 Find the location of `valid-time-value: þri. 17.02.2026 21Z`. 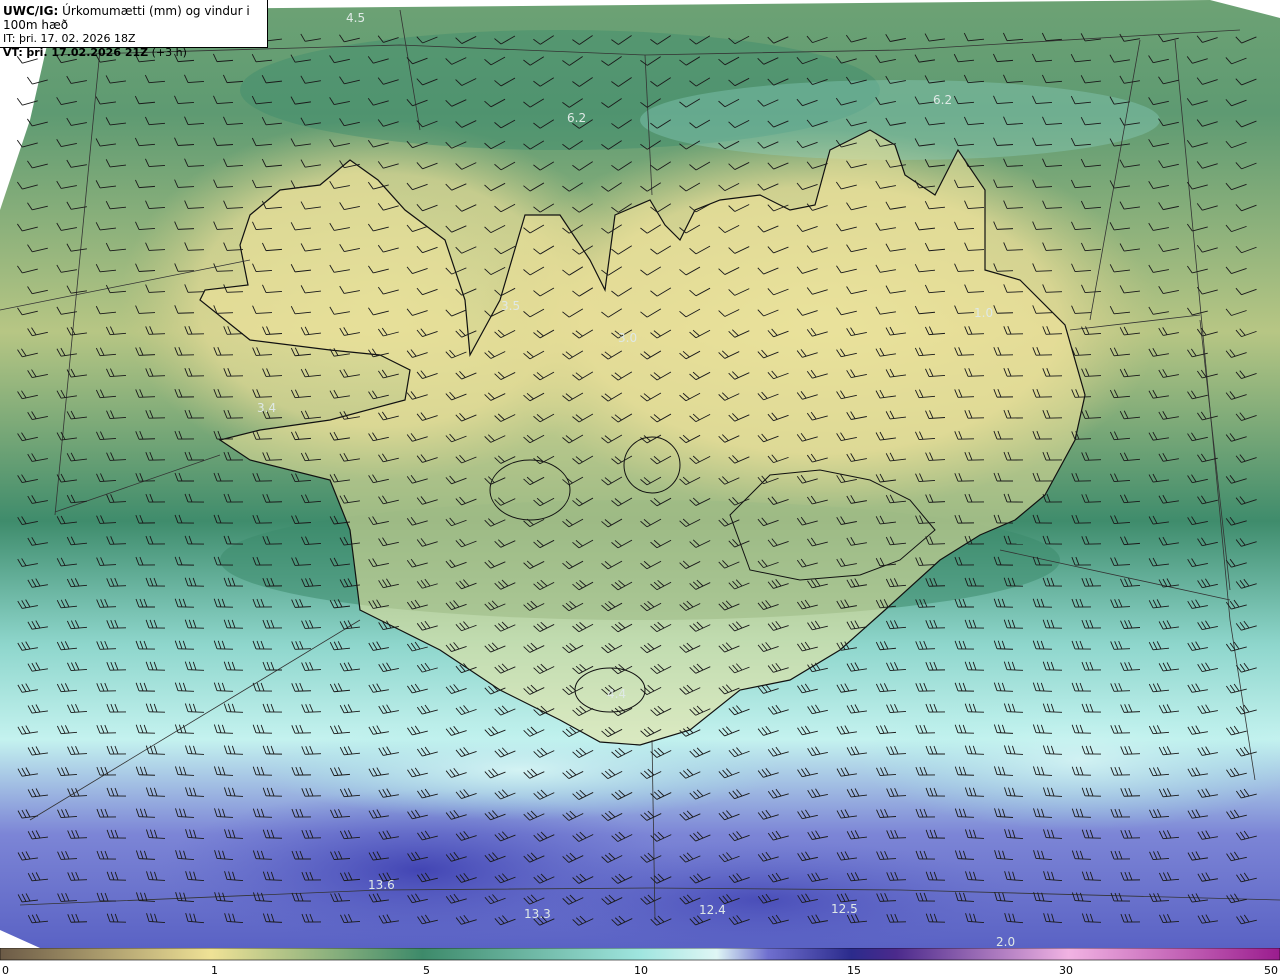

valid-time-value: þri. 17.02.2026 21Z is located at coordinates (87, 52).